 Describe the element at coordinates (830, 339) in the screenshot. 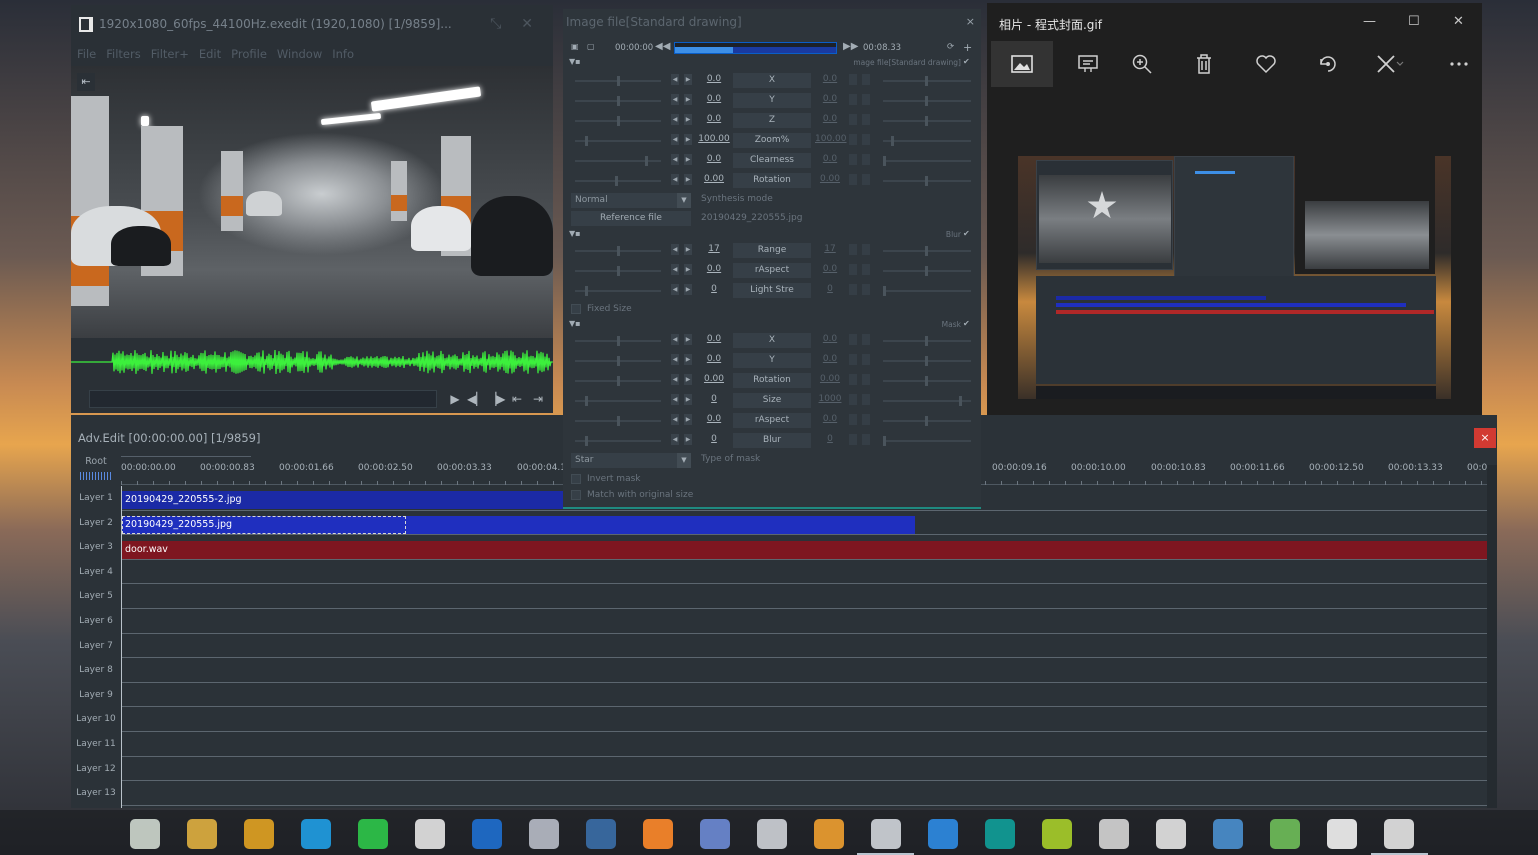

I see `mask-end-value: 0.0` at that location.